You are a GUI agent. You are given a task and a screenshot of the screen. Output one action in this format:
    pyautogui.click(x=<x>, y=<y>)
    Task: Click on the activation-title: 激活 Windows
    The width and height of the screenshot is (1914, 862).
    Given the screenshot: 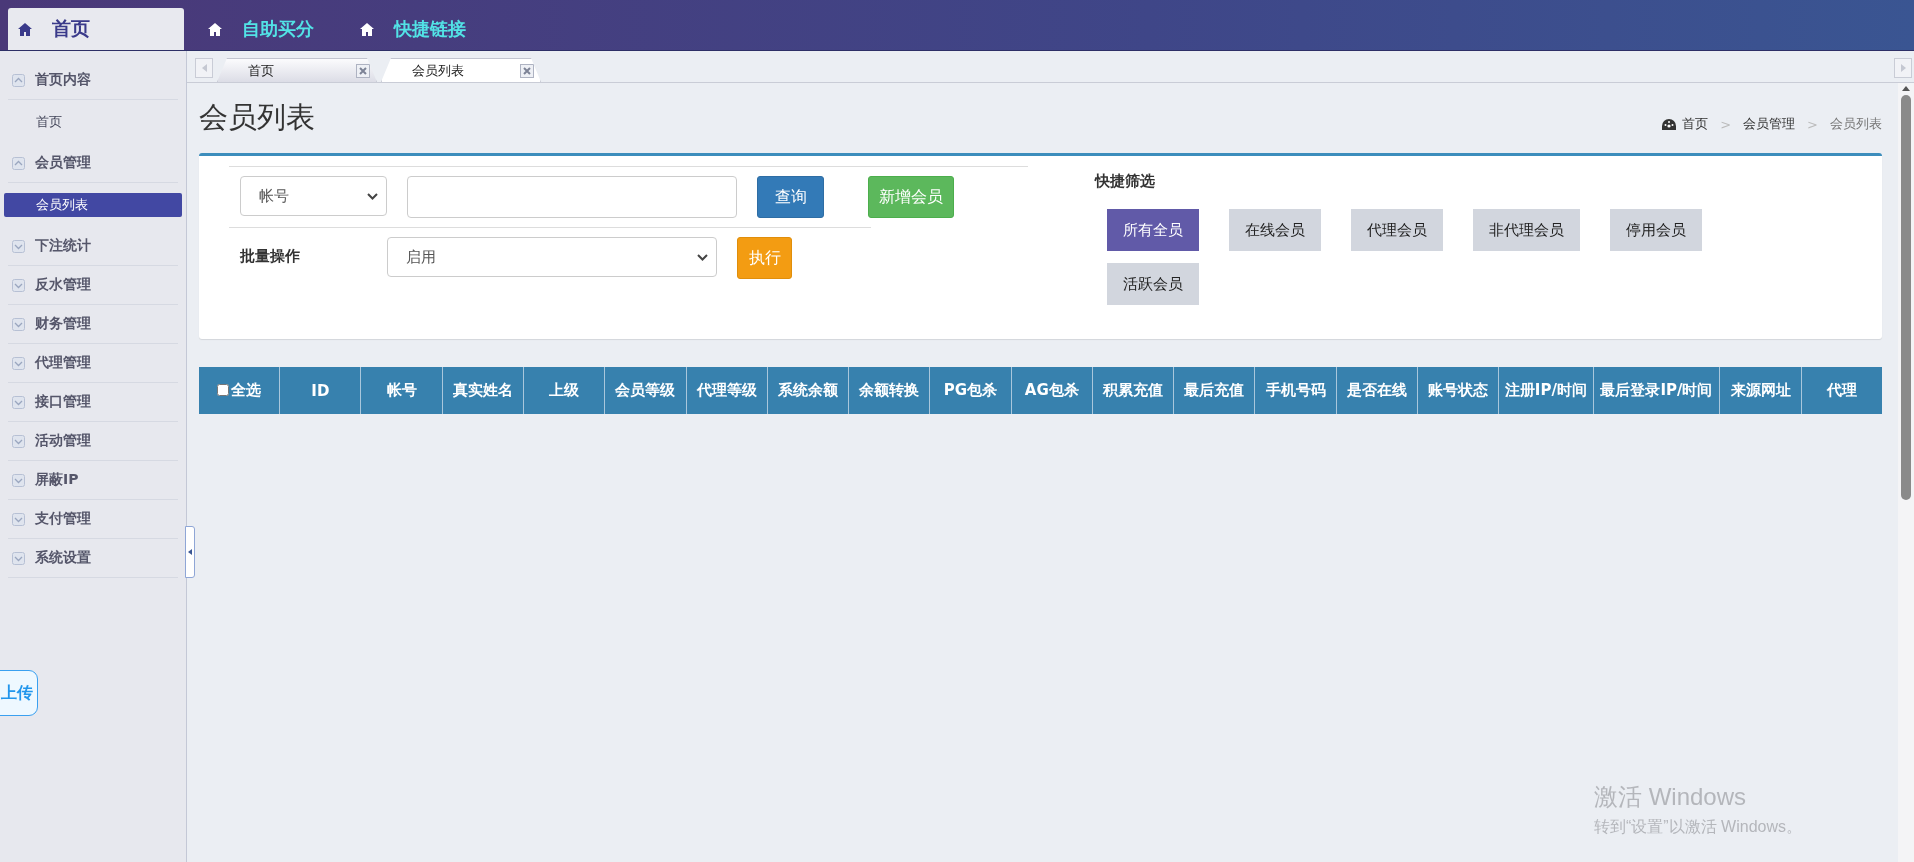 What is the action you would take?
    pyautogui.click(x=1671, y=797)
    